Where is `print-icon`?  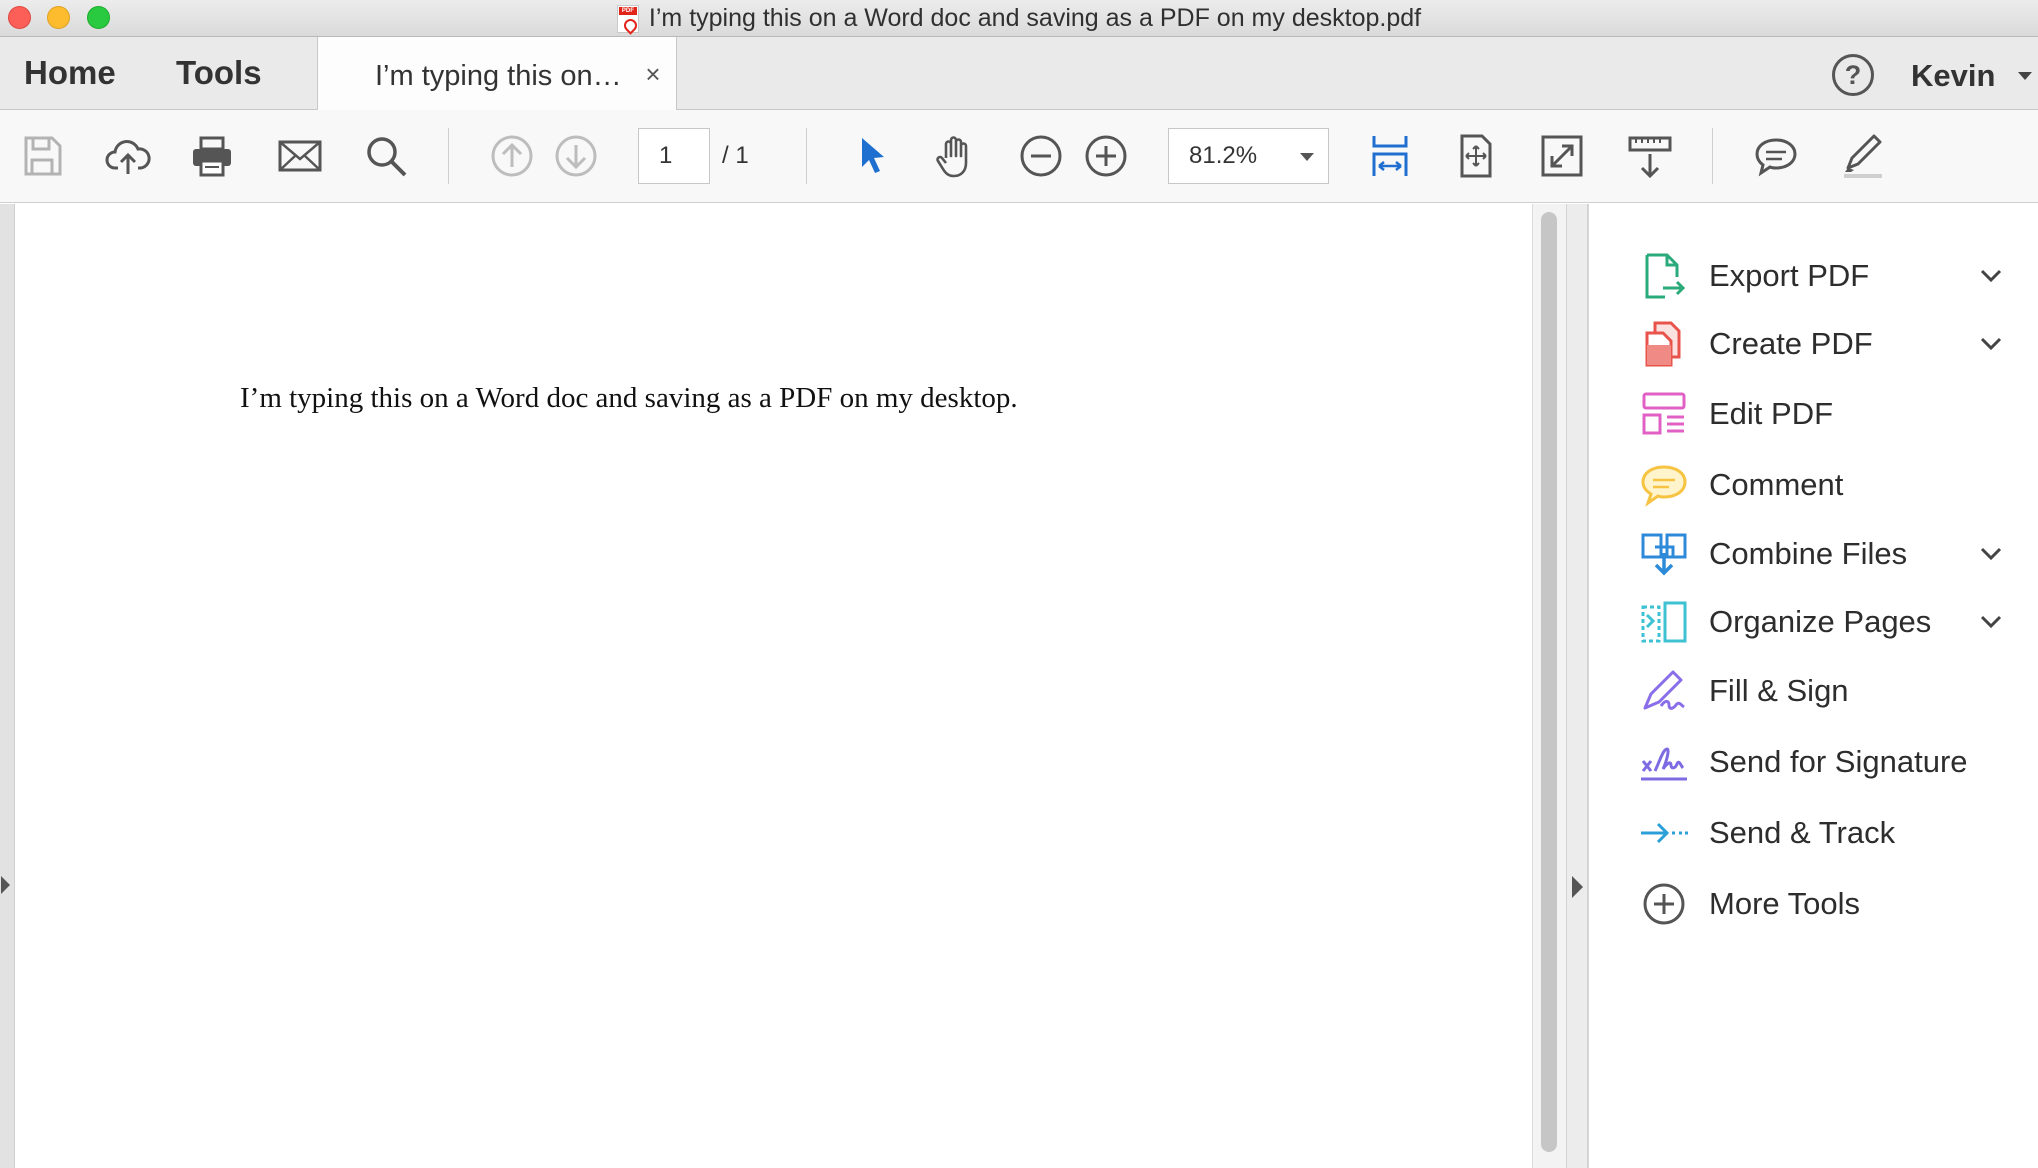
print-icon is located at coordinates (212, 156).